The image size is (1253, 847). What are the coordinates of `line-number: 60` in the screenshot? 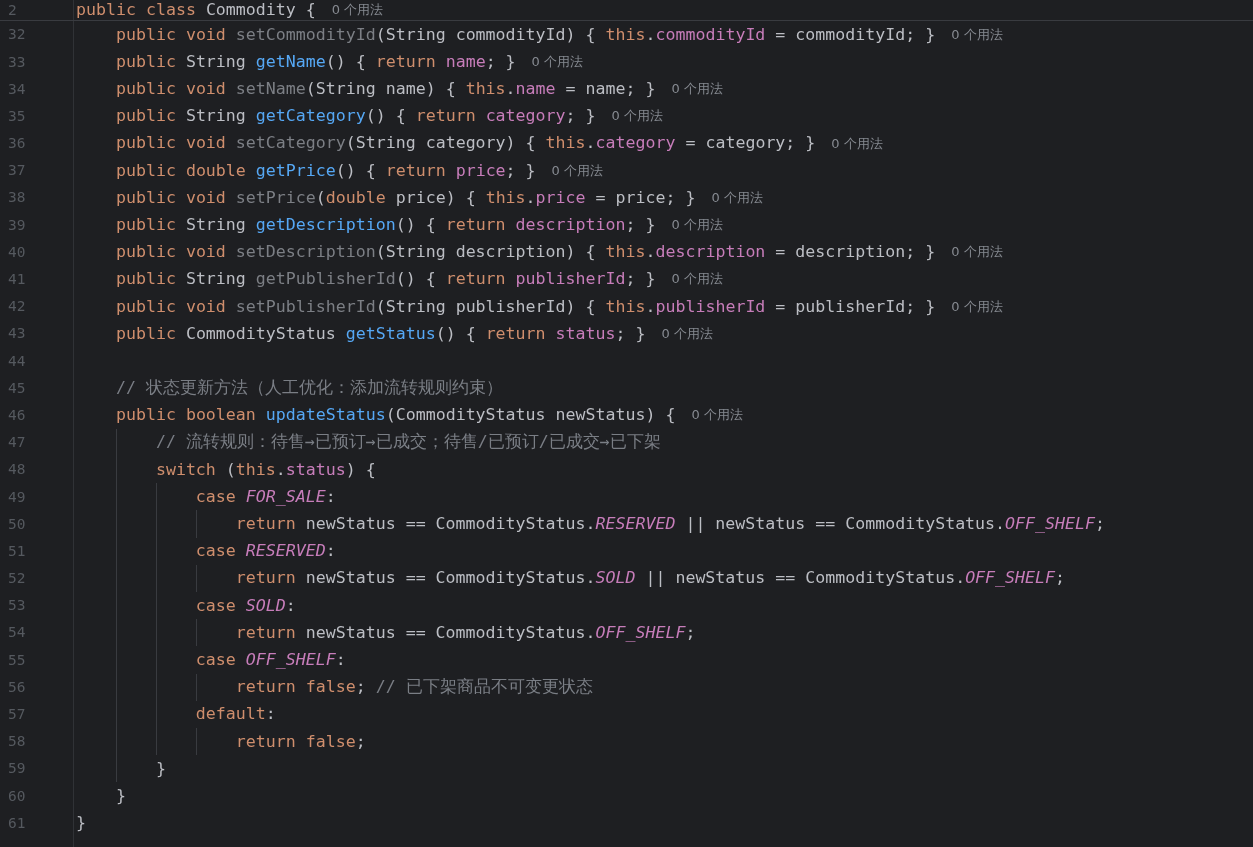 It's located at (17, 796).